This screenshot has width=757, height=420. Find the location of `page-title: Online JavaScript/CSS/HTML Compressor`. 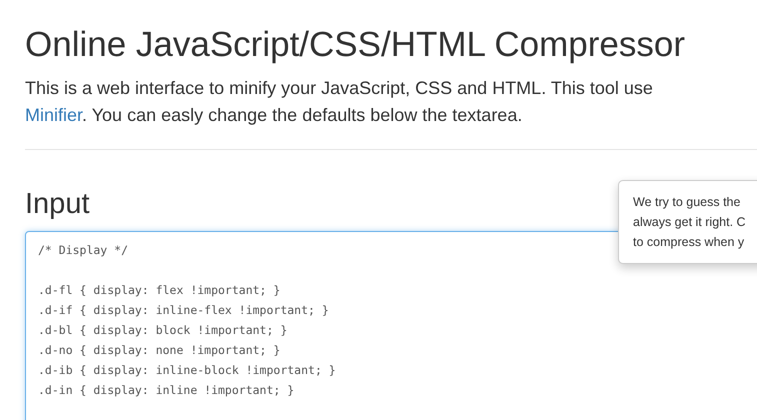

page-title: Online JavaScript/CSS/HTML Compressor is located at coordinates (355, 44).